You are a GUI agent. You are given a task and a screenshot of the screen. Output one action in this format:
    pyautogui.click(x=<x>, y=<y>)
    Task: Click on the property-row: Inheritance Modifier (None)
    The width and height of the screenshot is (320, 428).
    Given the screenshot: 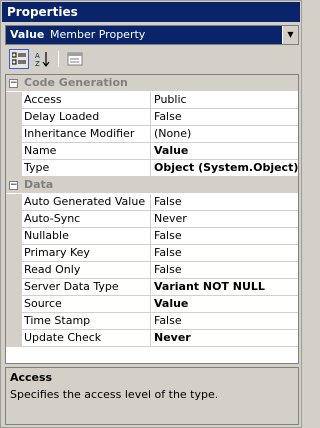 What is the action you would take?
    pyautogui.click(x=152, y=134)
    